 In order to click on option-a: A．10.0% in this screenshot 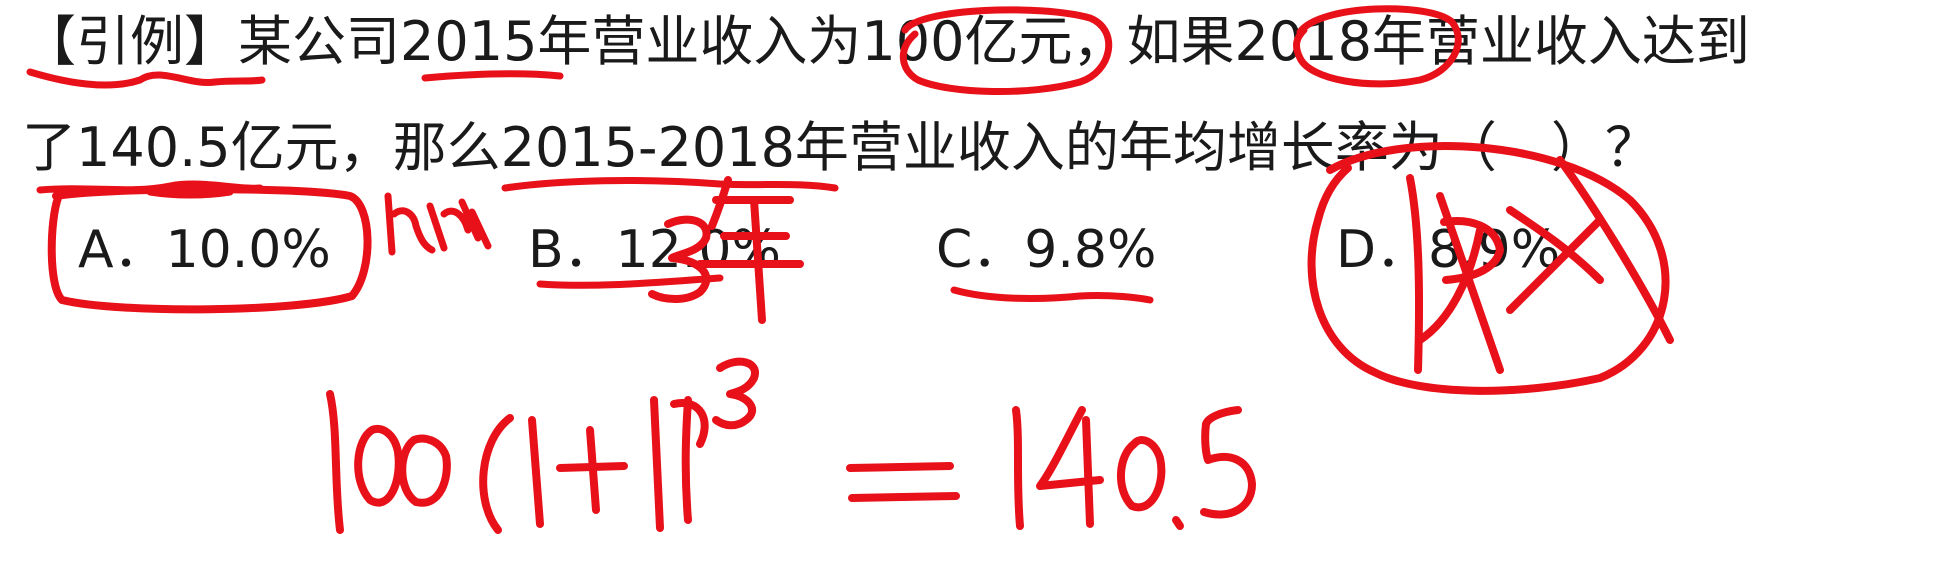, I will do `click(204, 250)`.